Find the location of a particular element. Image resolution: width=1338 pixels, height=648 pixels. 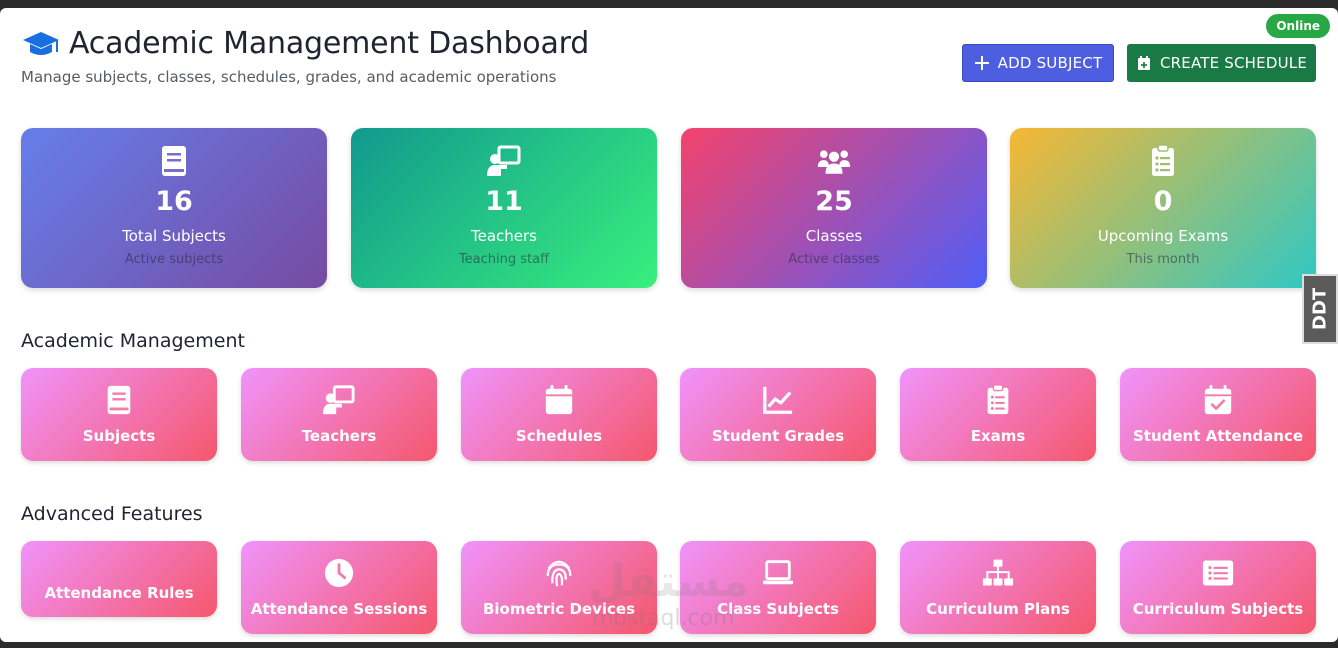

tile-label: Teachers is located at coordinates (339, 436).